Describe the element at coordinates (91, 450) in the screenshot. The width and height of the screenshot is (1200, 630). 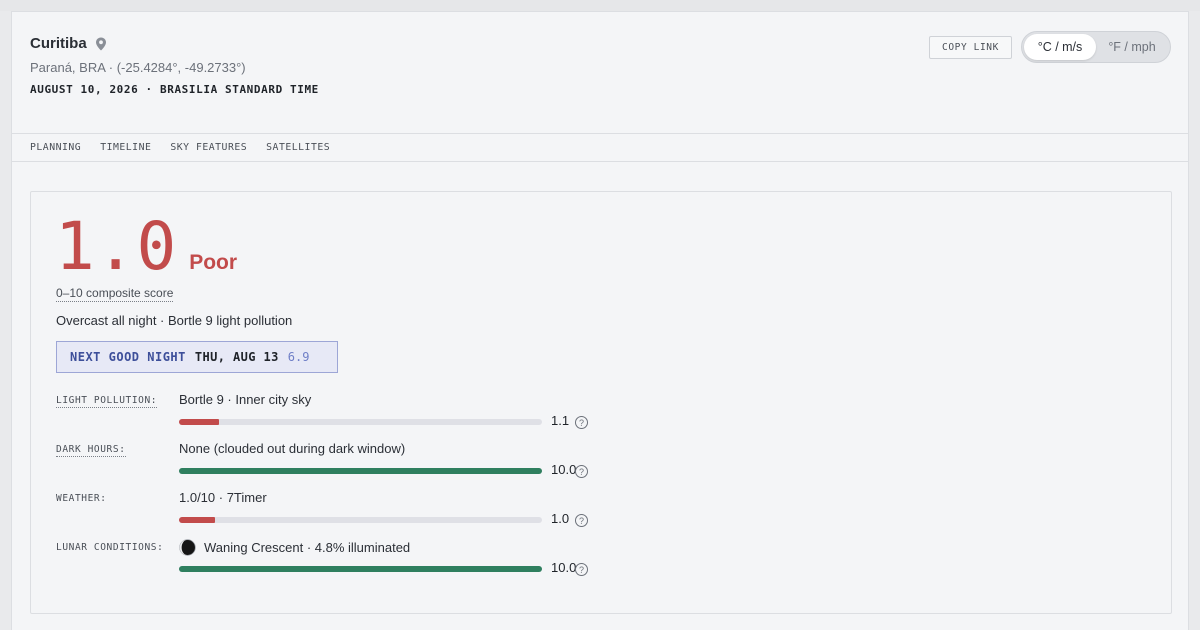
I see `factor-label: DARK HOURS:` at that location.